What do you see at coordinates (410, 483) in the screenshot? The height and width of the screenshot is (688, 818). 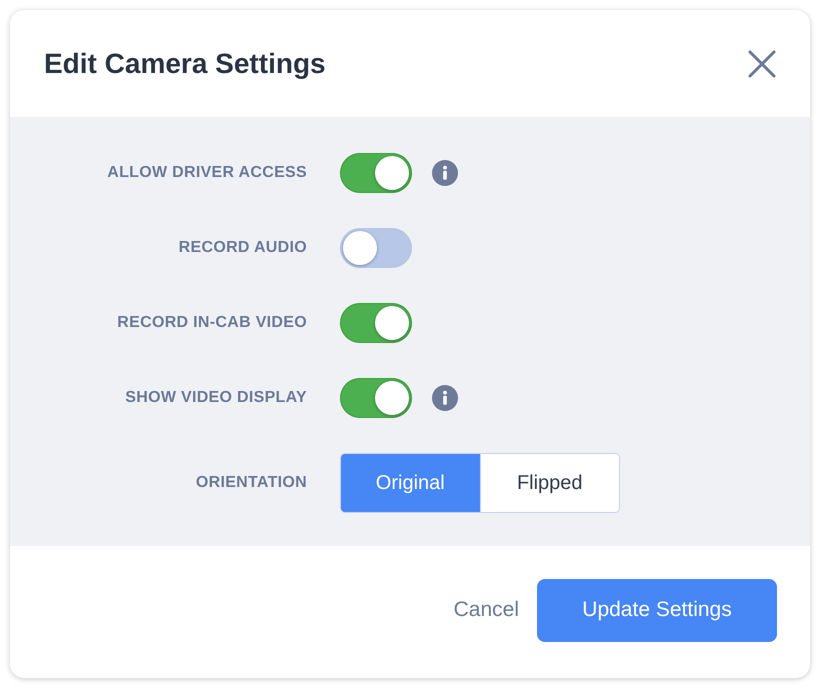 I see `segment-option: Original` at bounding box center [410, 483].